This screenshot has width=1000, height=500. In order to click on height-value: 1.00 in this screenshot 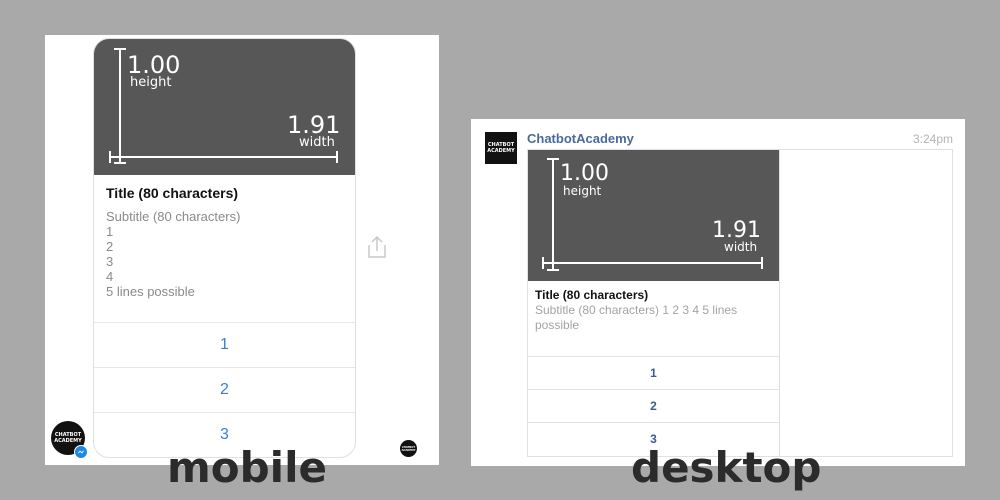, I will do `click(584, 173)`.